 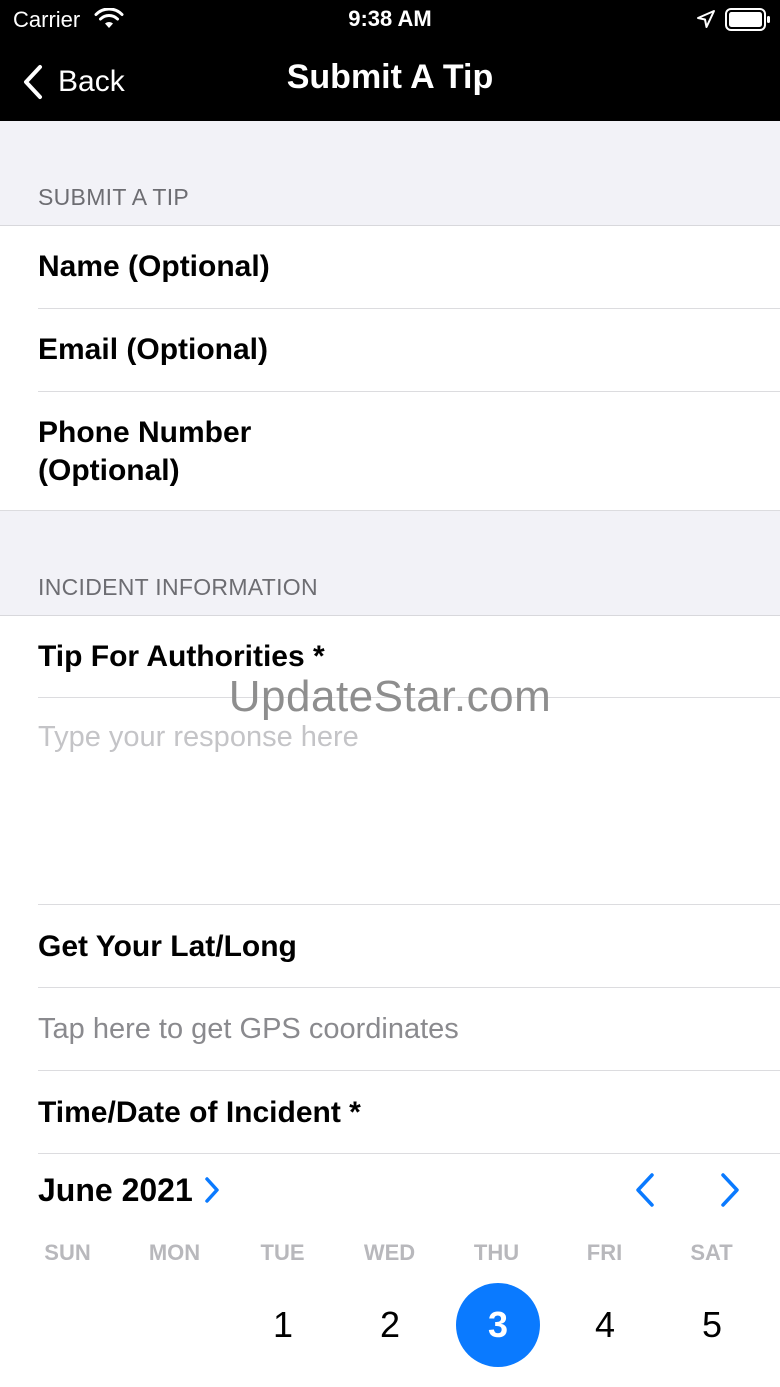 I want to click on battery-icon, so click(x=747, y=19).